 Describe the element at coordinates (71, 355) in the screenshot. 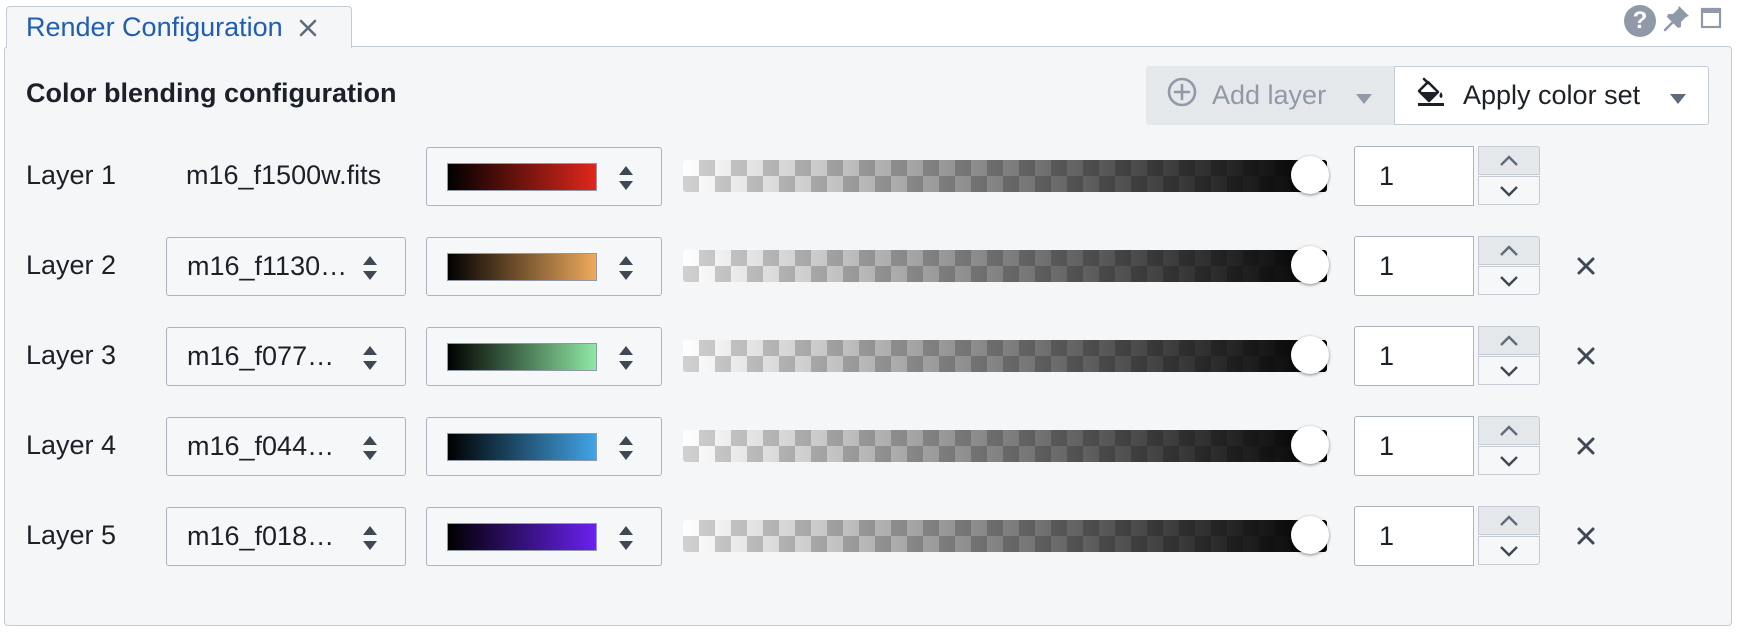

I see `layer-label: Layer 3` at that location.